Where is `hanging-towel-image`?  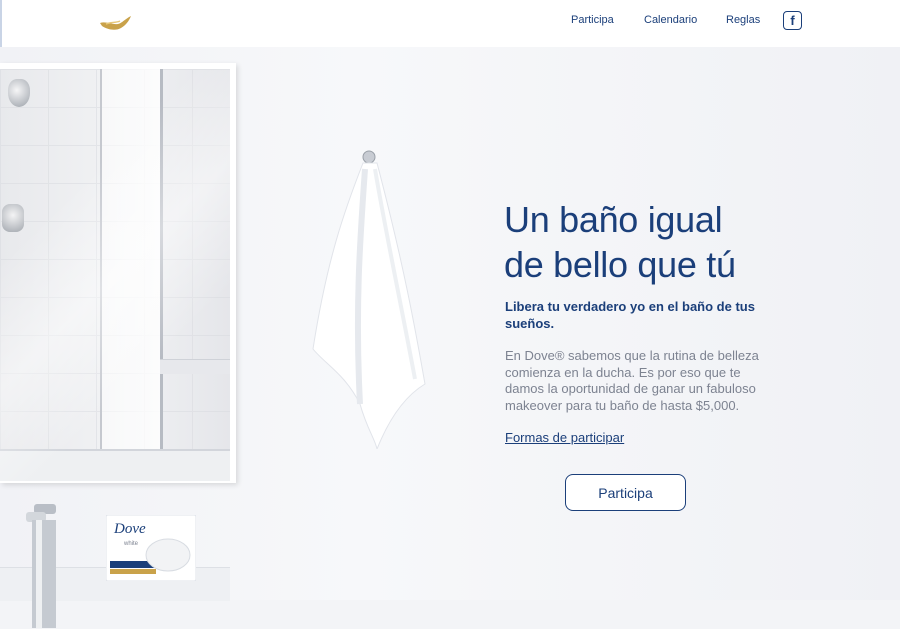
hanging-towel-image is located at coordinates (369, 299).